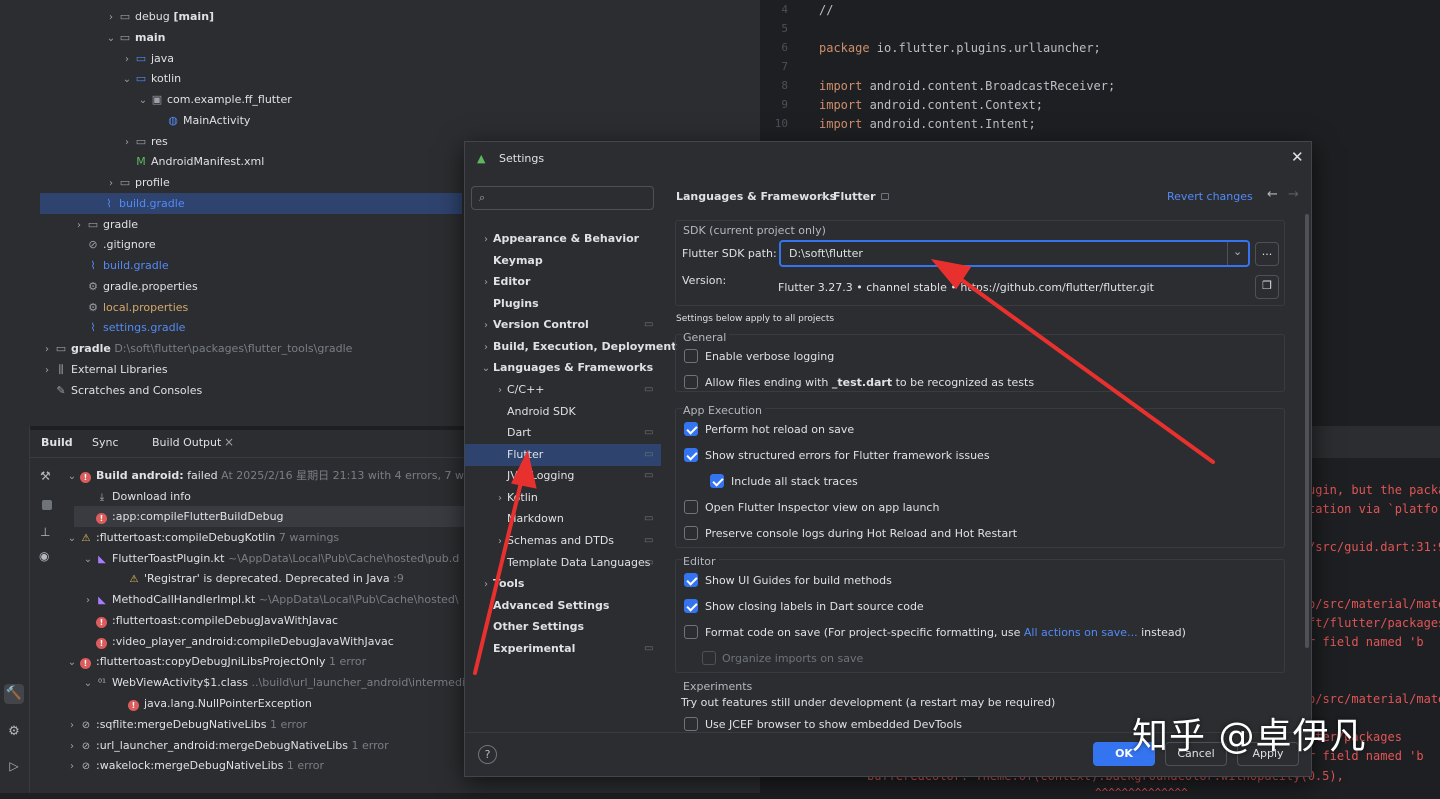  I want to click on tab-sync: Sync, so click(105, 442).